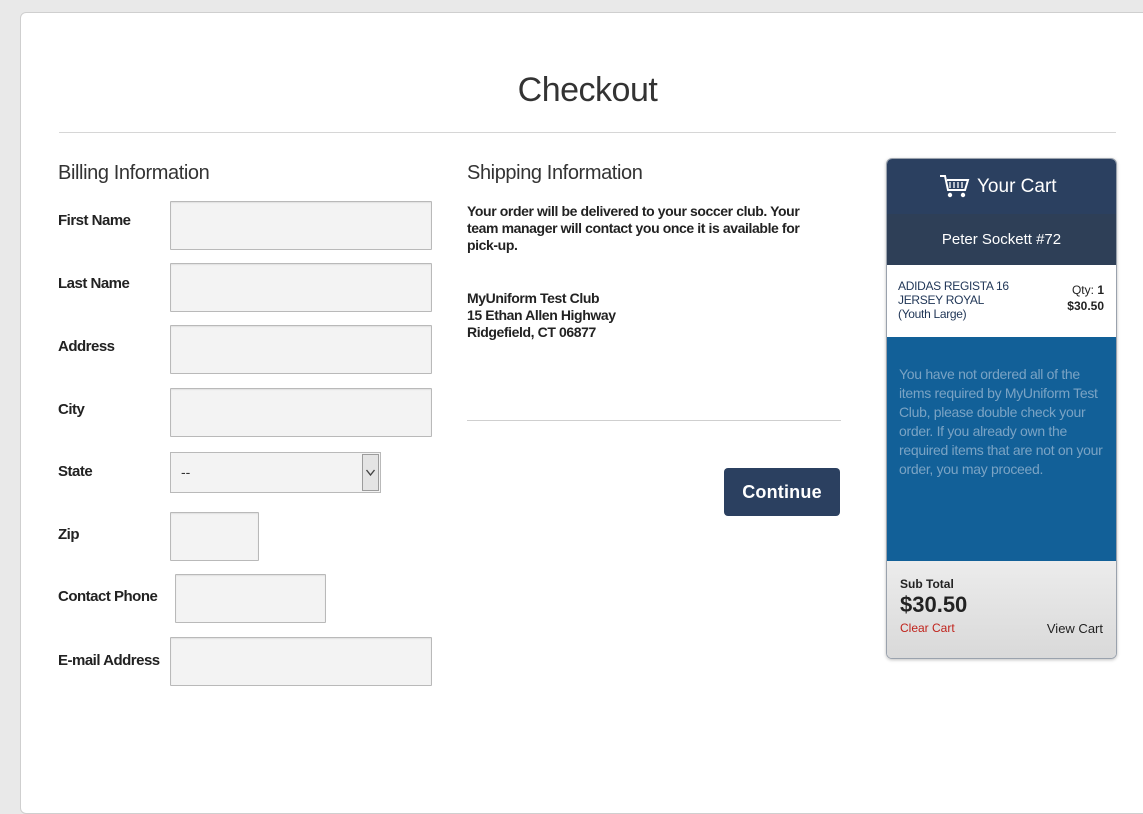 The image size is (1143, 814). I want to click on email-input, so click(301, 661).